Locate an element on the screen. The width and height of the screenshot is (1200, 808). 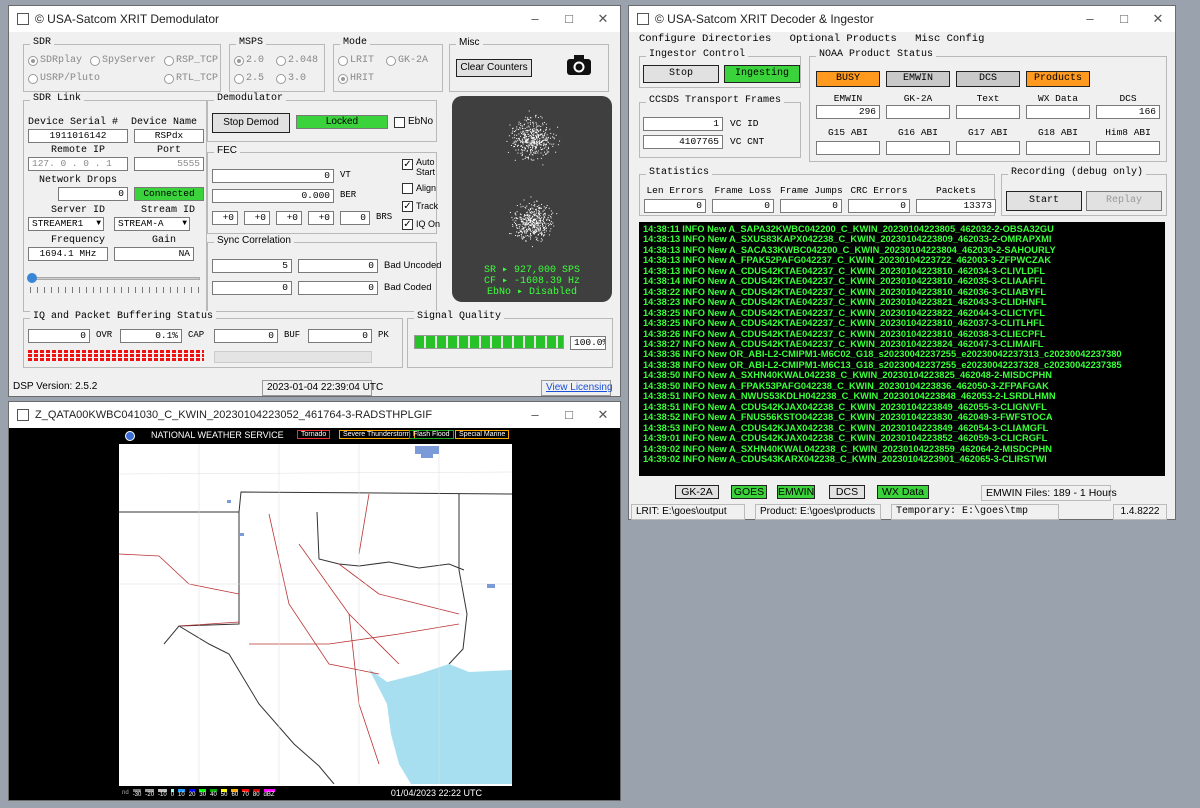
spyserver-radio is located at coordinates (95, 61).